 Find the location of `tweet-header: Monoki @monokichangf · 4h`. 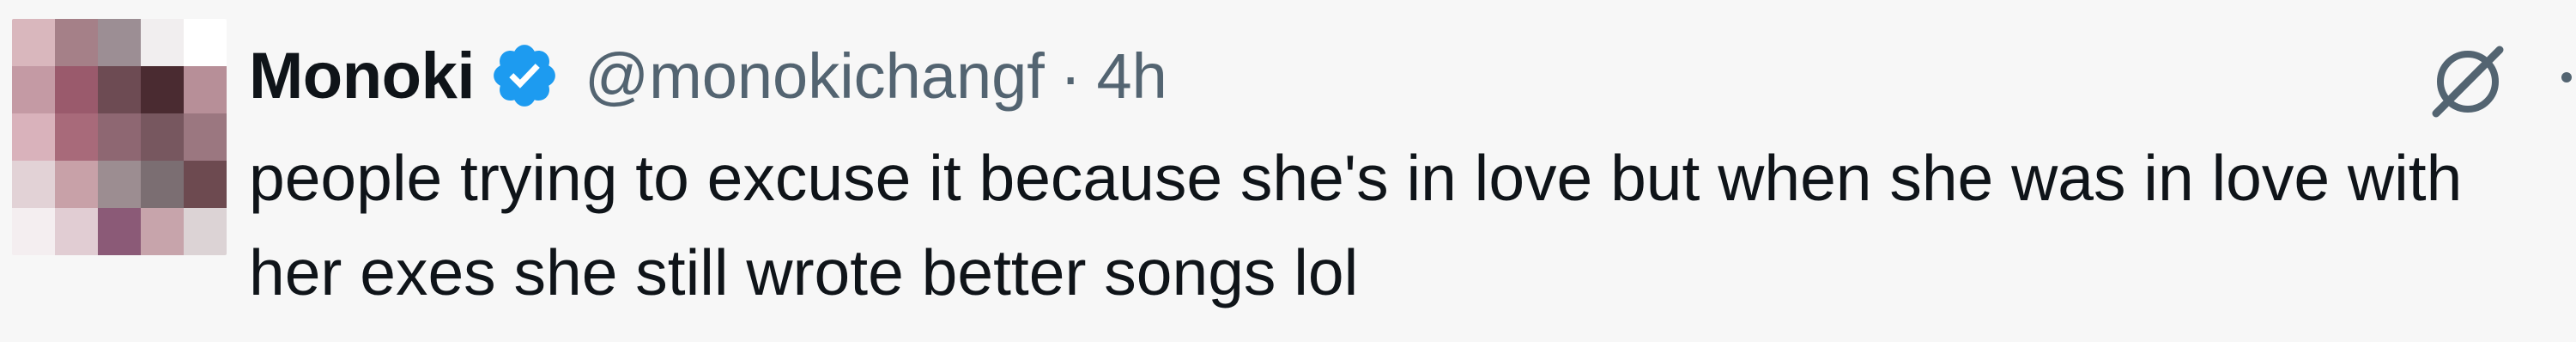

tweet-header: Monoki @monokichangf · 4h is located at coordinates (708, 76).